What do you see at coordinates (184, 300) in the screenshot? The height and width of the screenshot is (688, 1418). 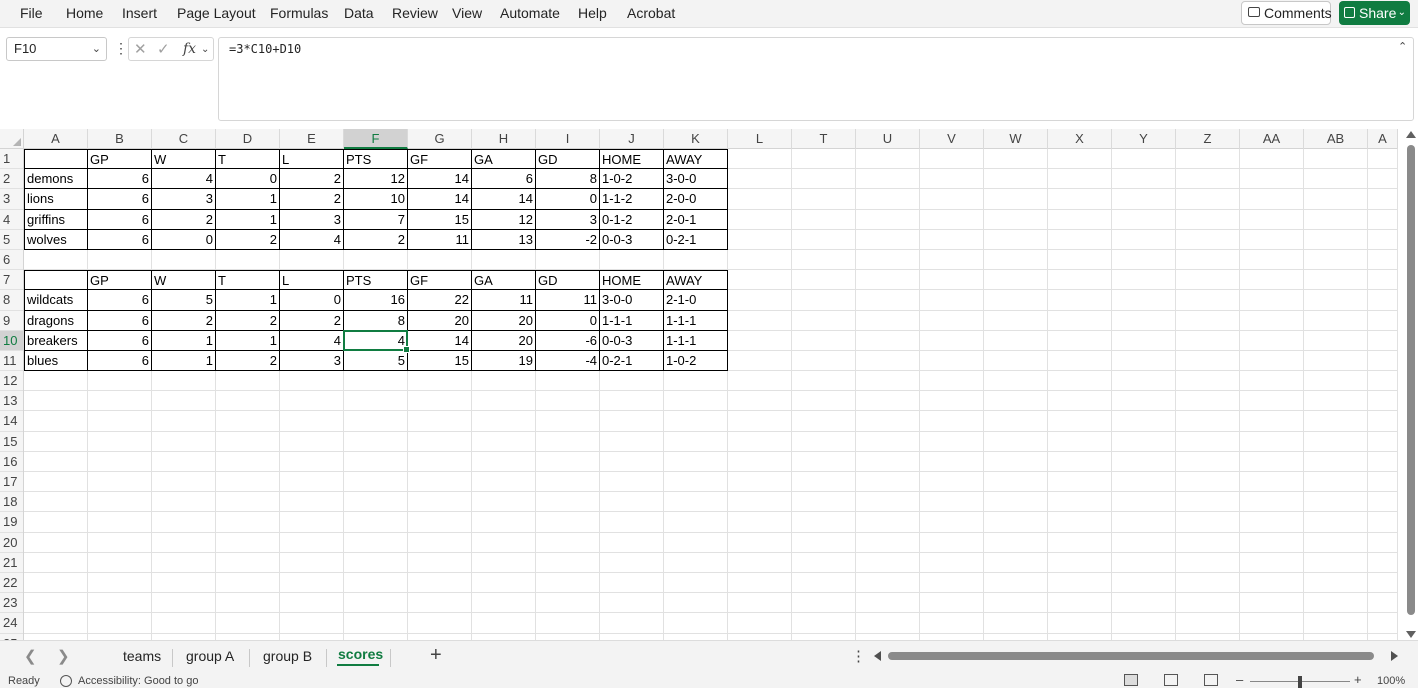 I see `cell: 5` at bounding box center [184, 300].